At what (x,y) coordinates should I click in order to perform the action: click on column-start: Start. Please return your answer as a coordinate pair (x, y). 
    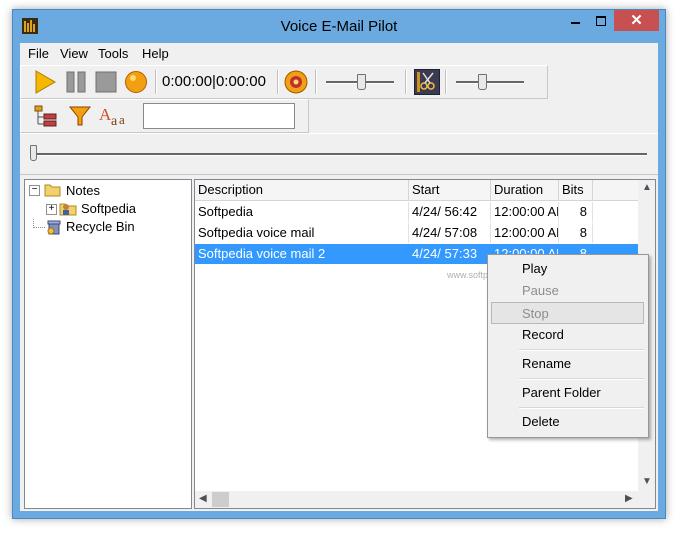
    Looking at the image, I should click on (450, 190).